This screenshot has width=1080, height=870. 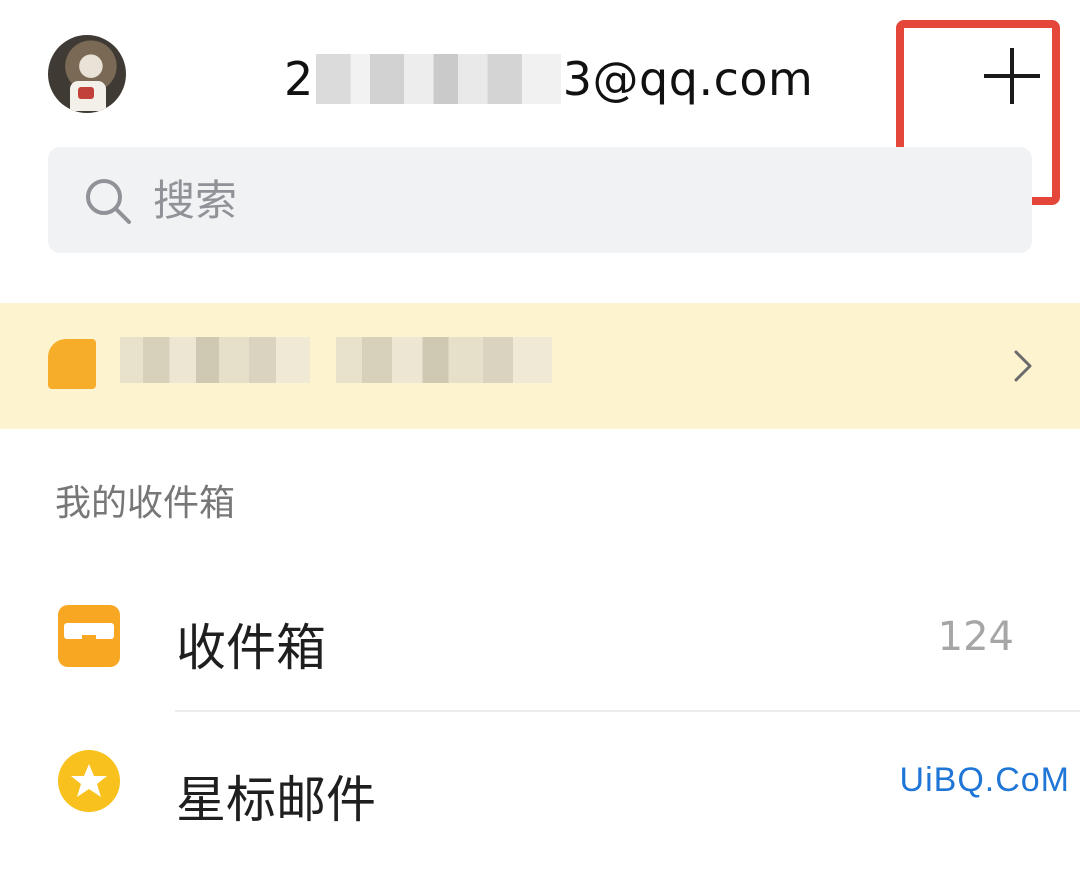 What do you see at coordinates (251, 648) in the screenshot?
I see `inbox-label: 收件箱` at bounding box center [251, 648].